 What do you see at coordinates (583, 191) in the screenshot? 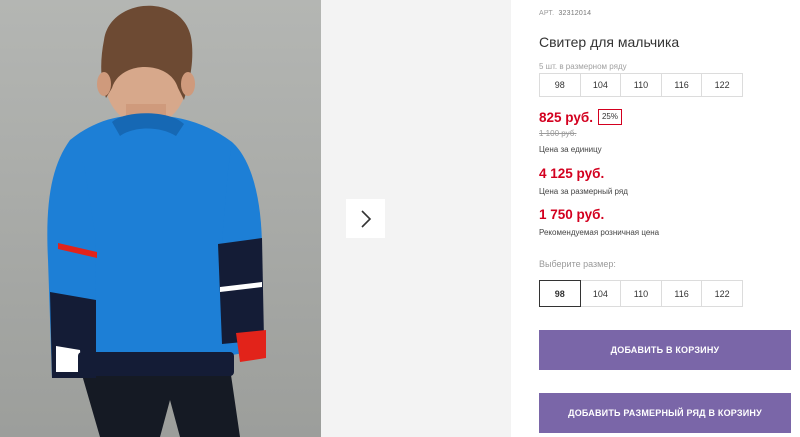
I see `pack-price-caption: Цена за размерный ряд` at bounding box center [583, 191].